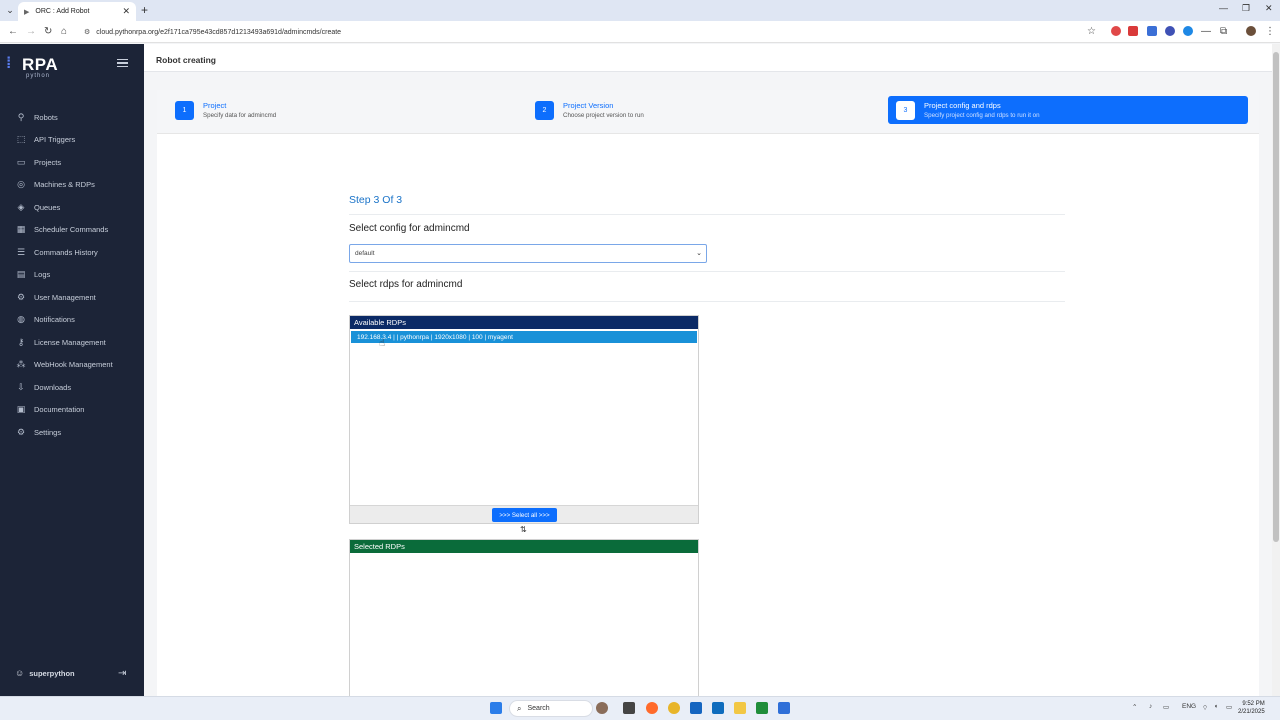  I want to click on machine-icon: ◎, so click(21, 184).